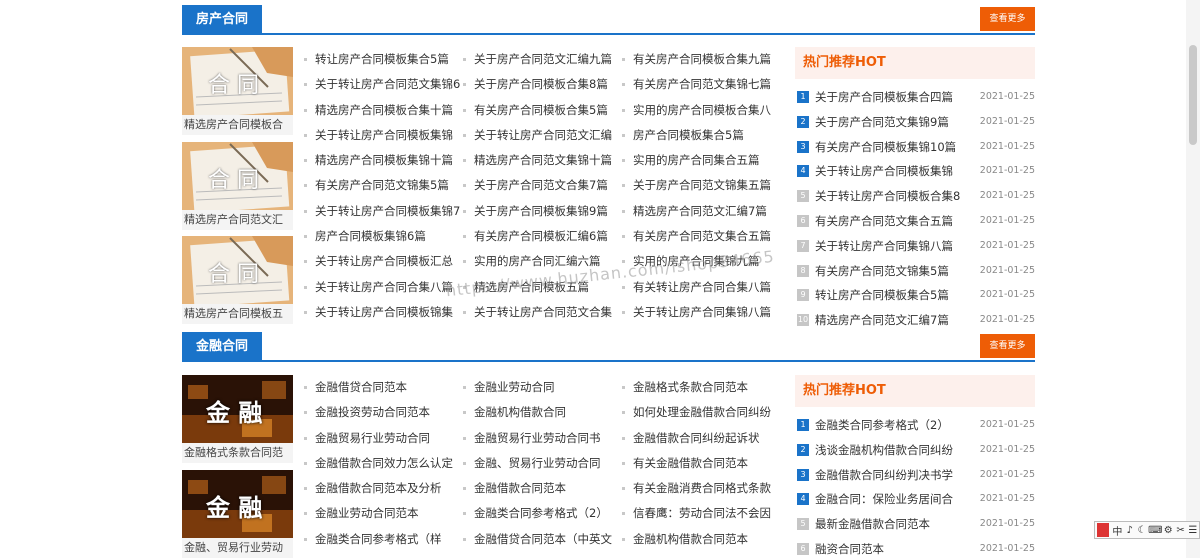 This screenshot has height=558, width=1200. What do you see at coordinates (892, 320) in the screenshot?
I see `hot-item-title: 精选房产合同范文汇编7篇` at bounding box center [892, 320].